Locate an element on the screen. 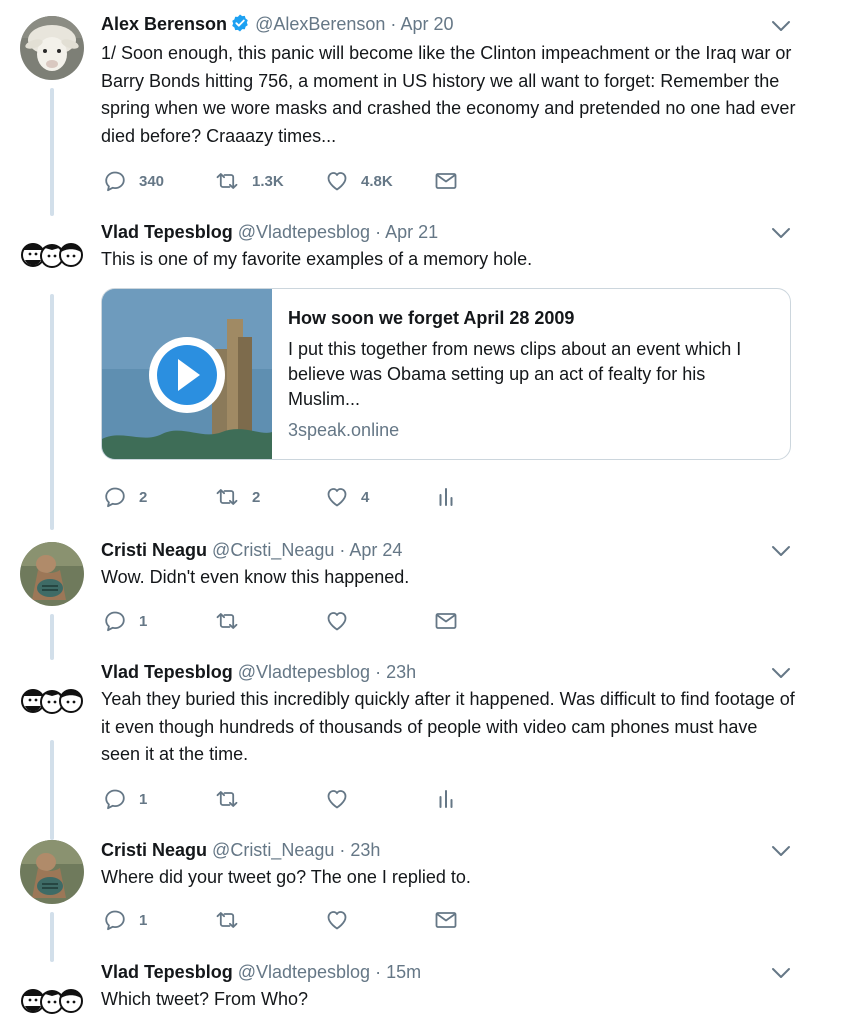  tweet-text: Which tweet? From Who? is located at coordinates (205, 999).